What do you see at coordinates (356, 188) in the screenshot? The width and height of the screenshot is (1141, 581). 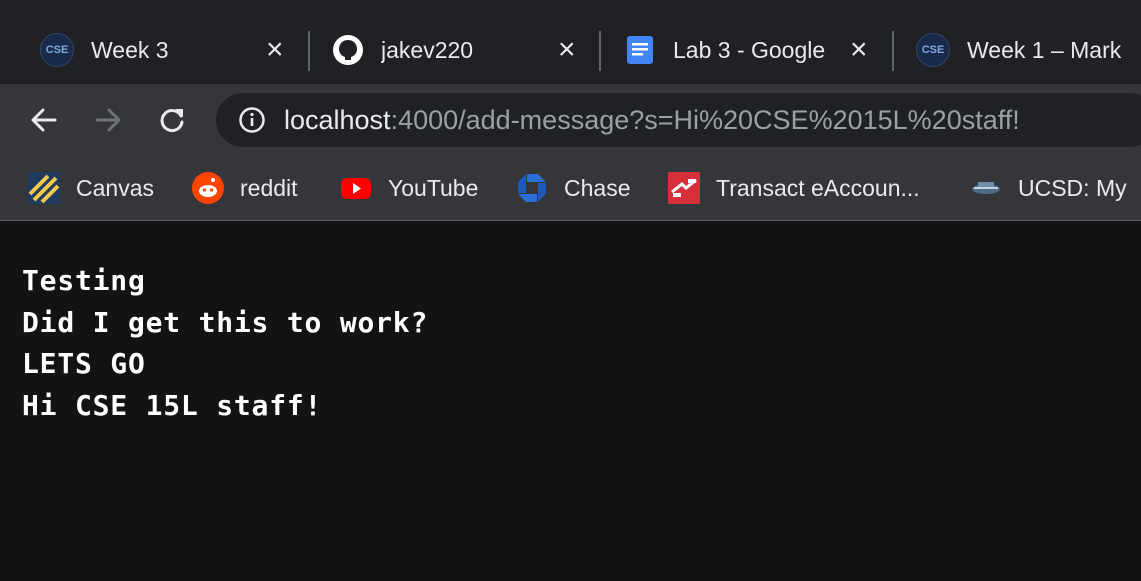 I see `youtube-icon` at bounding box center [356, 188].